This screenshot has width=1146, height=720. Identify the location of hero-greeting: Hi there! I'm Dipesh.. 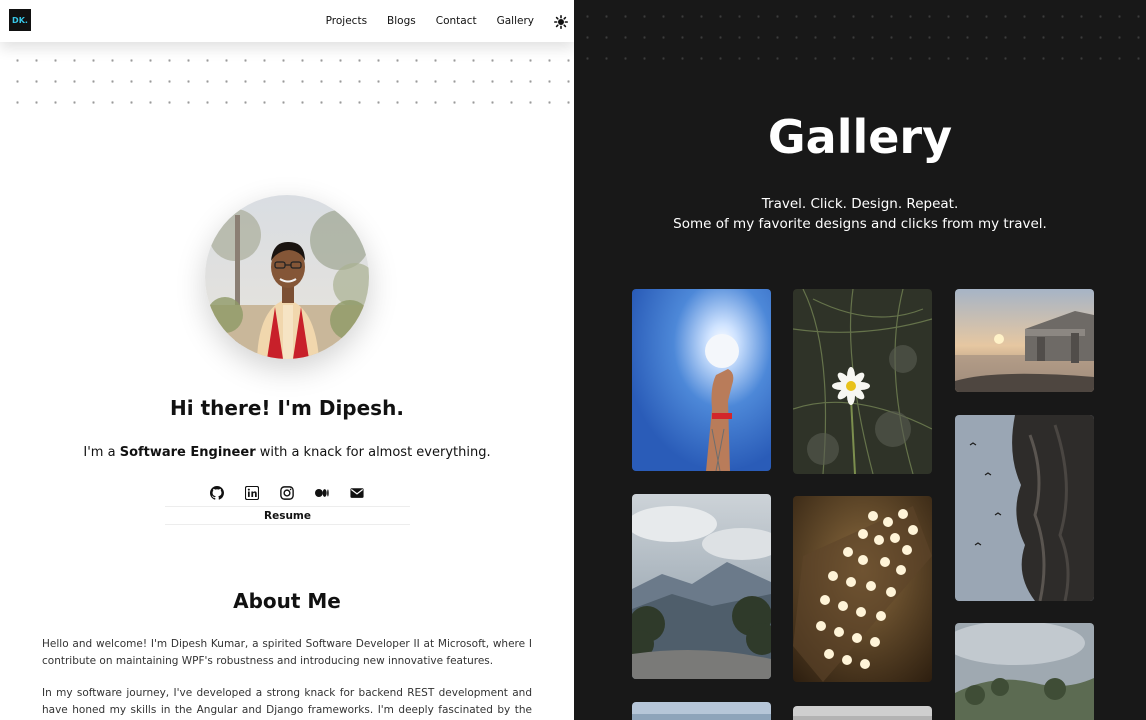
(287, 408).